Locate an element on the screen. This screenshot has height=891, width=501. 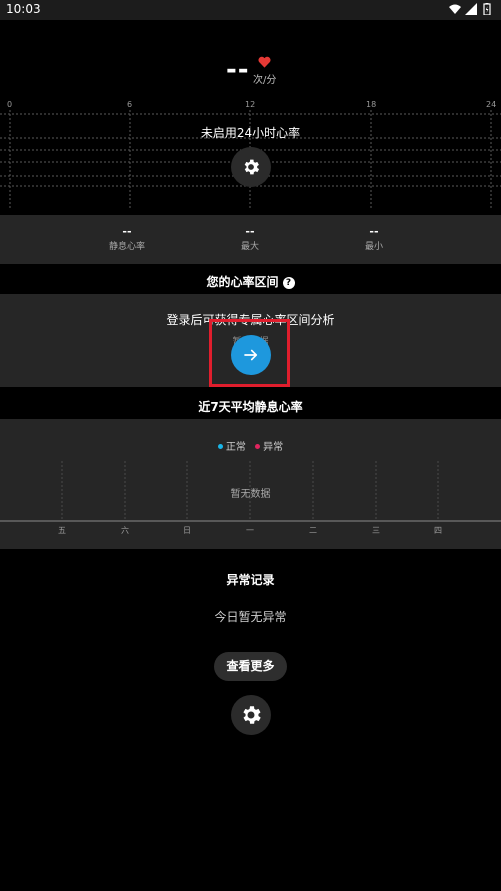
stat-min: -- 最小 is located at coordinates (374, 239).